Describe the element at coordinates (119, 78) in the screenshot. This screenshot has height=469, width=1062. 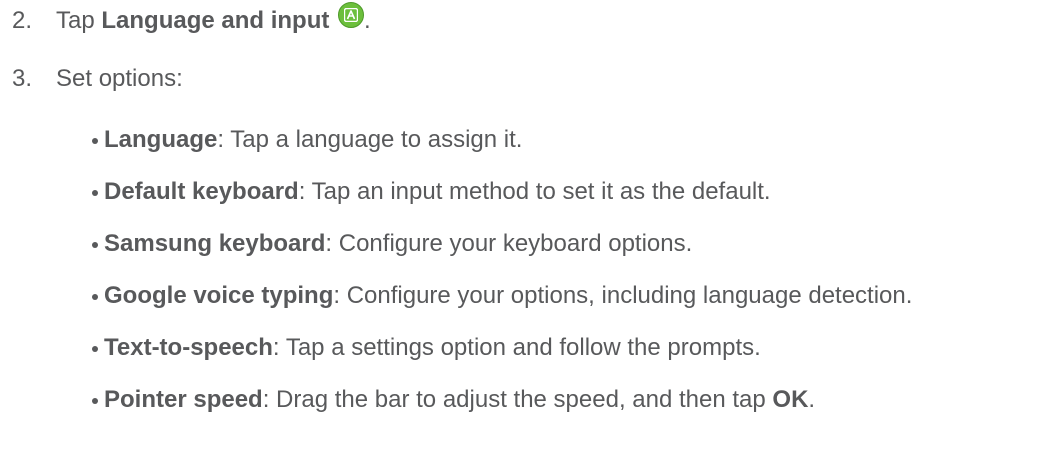
I see `step-text: Set options:` at that location.